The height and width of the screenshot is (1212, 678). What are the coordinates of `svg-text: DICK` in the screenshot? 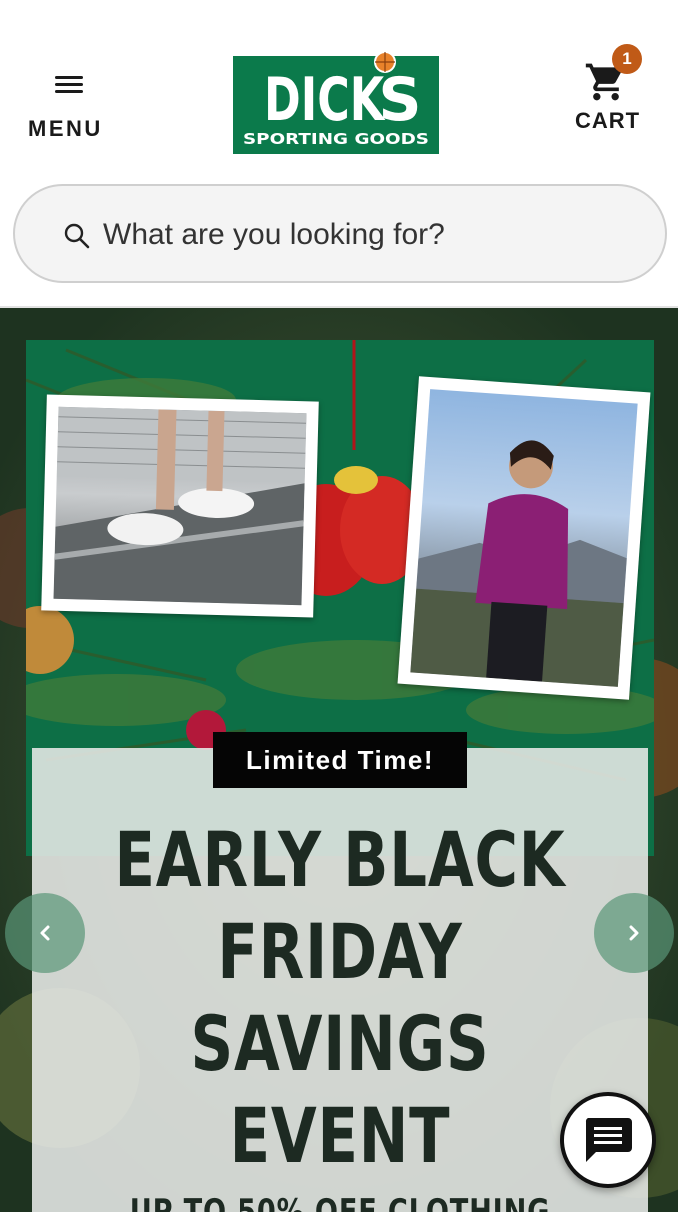 It's located at (325, 100).